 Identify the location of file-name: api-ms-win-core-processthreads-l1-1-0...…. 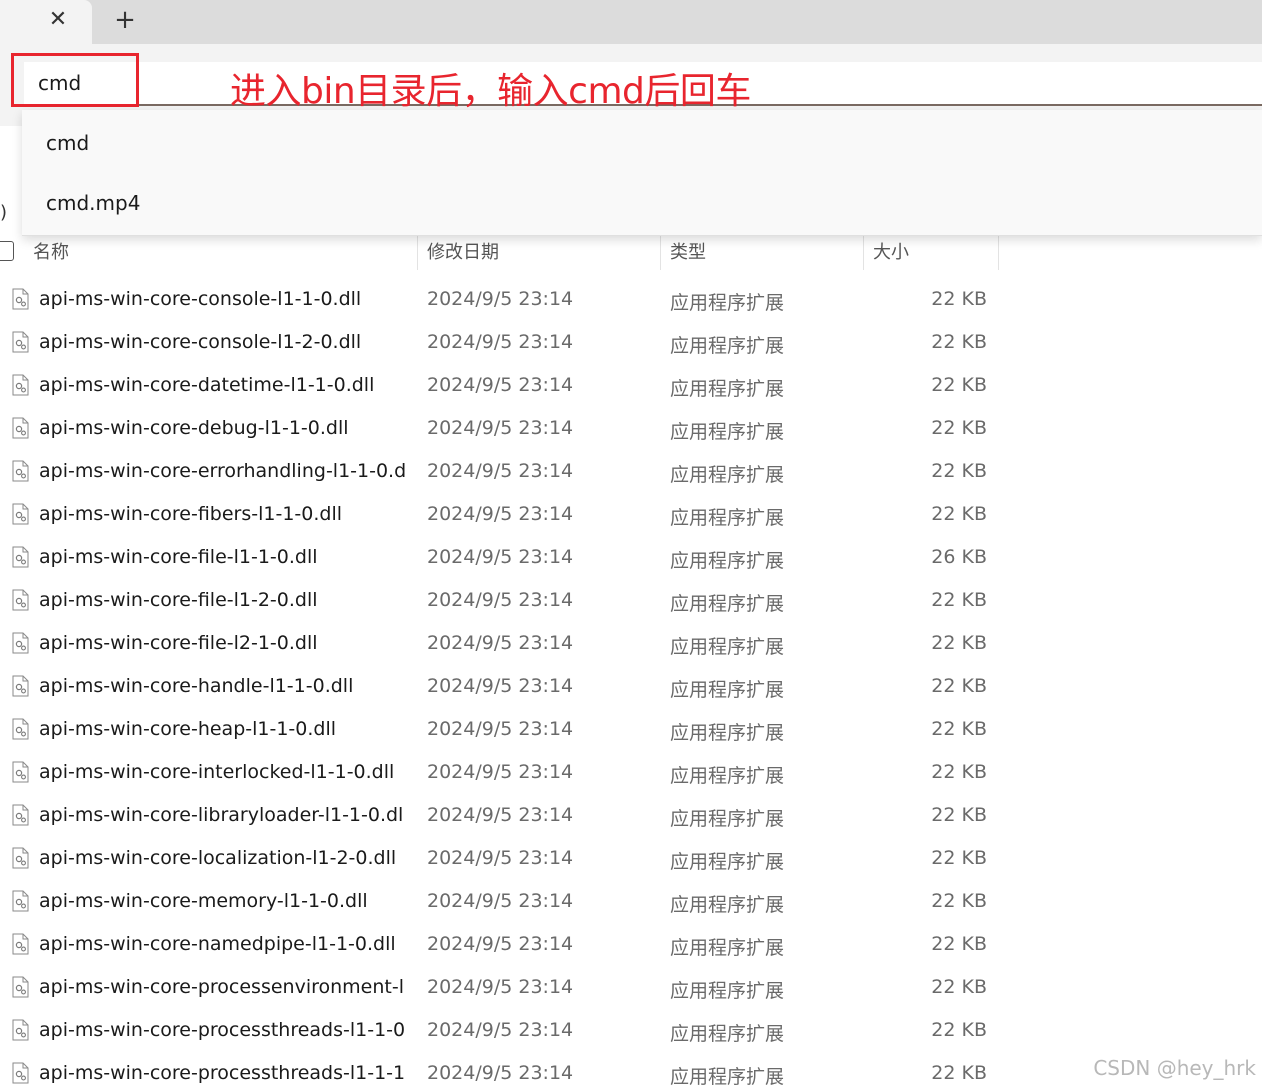
(222, 1030).